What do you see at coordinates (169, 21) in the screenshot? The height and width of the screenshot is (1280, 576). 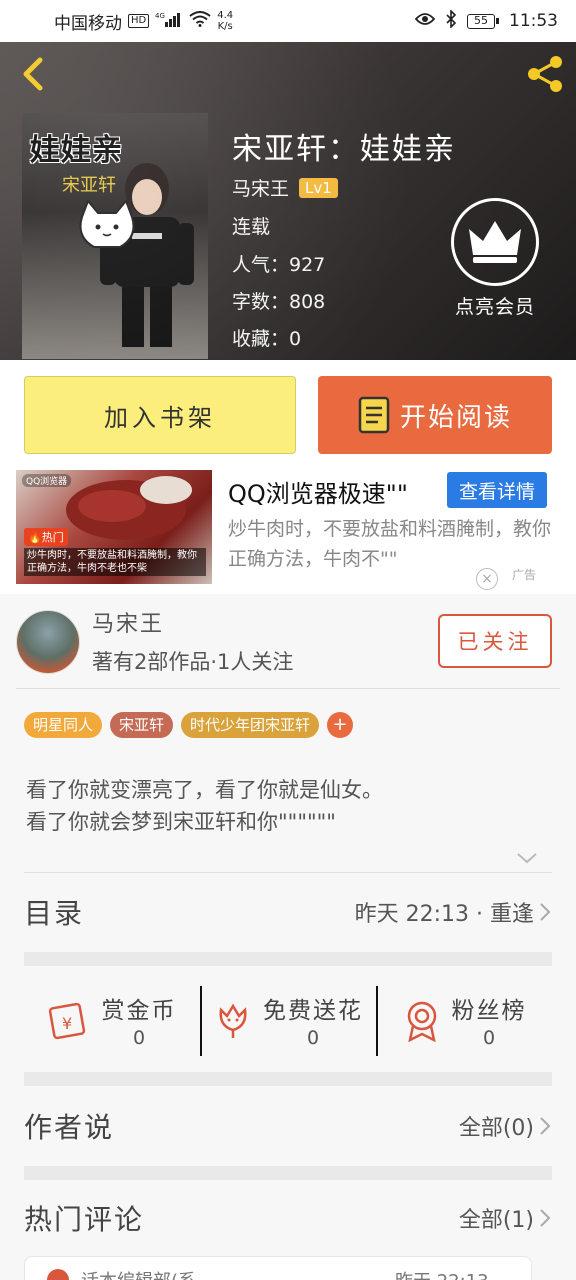 I see `signal-icon: 4G` at bounding box center [169, 21].